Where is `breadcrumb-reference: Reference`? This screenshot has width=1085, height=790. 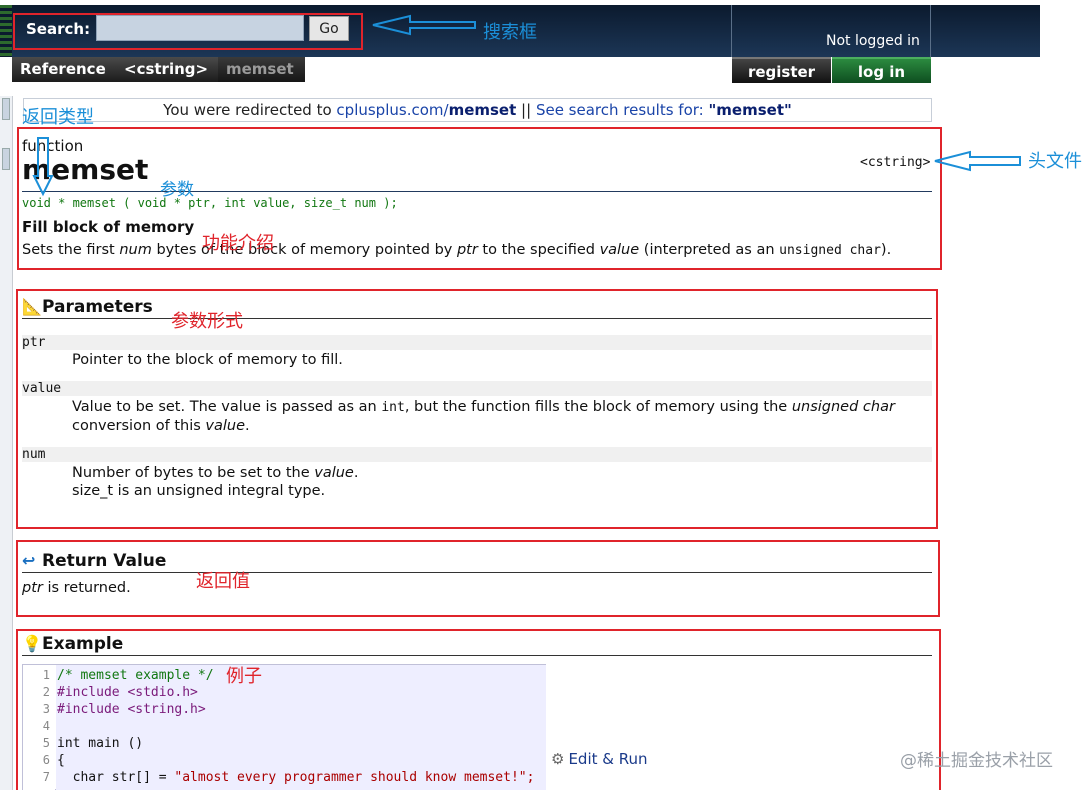
breadcrumb-reference: Reference is located at coordinates (64, 69).